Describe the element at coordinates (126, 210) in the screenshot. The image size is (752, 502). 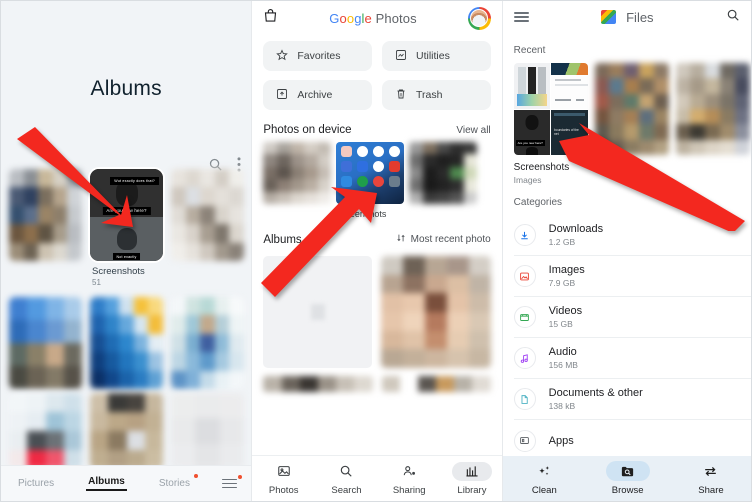
I see `meme-caption-middle: Are you new here?` at that location.